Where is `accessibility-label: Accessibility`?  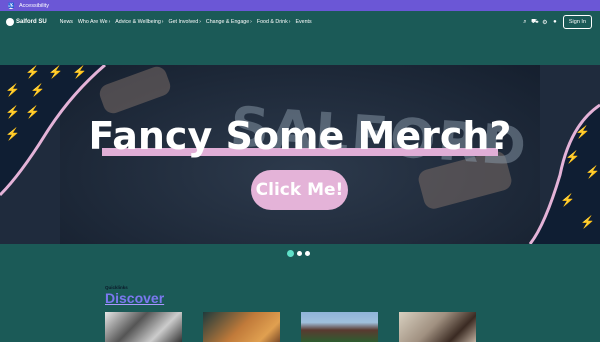 accessibility-label: Accessibility is located at coordinates (34, 6).